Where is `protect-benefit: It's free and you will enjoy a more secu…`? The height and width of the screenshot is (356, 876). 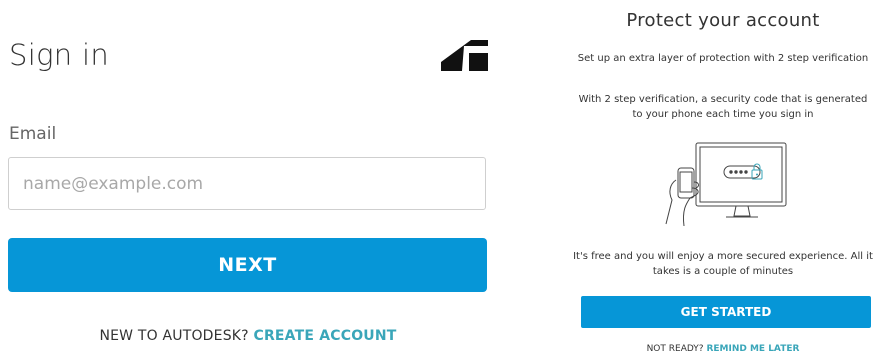 protect-benefit: It's free and you will enjoy a more secu… is located at coordinates (723, 264).